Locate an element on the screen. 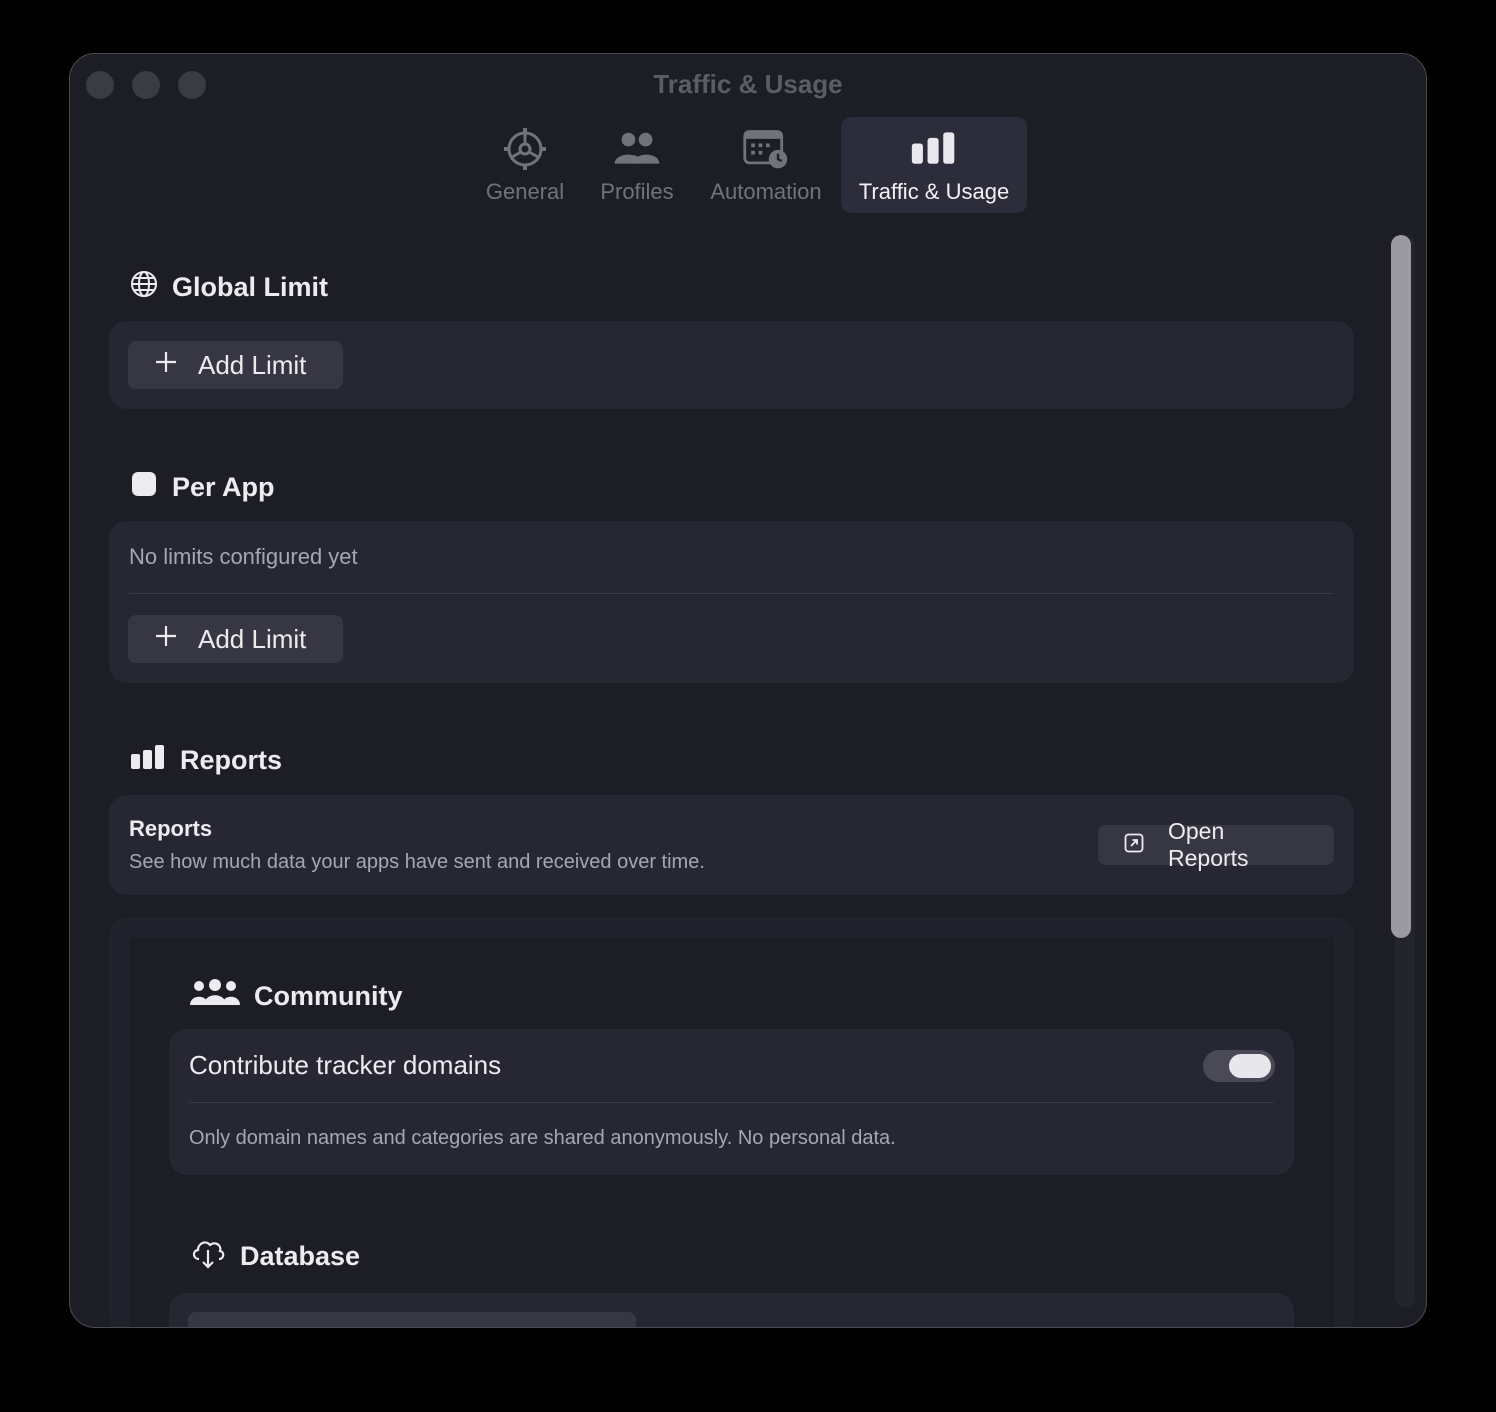 The image size is (1496, 1412). tab-label: General is located at coordinates (525, 191).